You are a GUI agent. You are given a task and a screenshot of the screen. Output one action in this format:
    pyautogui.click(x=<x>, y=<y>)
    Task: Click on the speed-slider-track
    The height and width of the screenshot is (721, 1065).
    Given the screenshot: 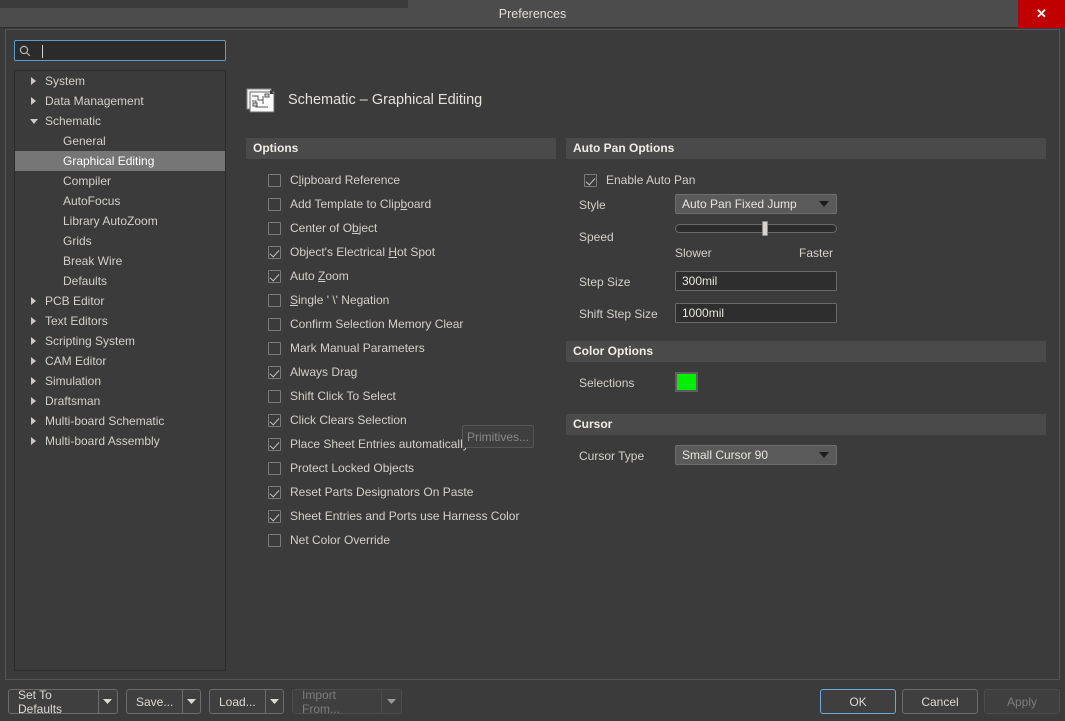 What is the action you would take?
    pyautogui.click(x=756, y=228)
    